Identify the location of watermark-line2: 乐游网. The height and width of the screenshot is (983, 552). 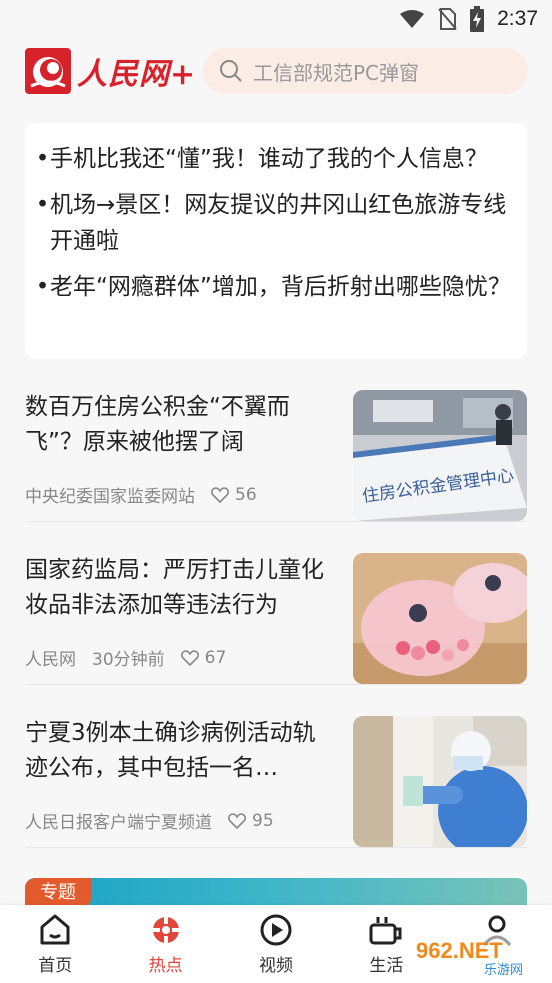
(503, 970).